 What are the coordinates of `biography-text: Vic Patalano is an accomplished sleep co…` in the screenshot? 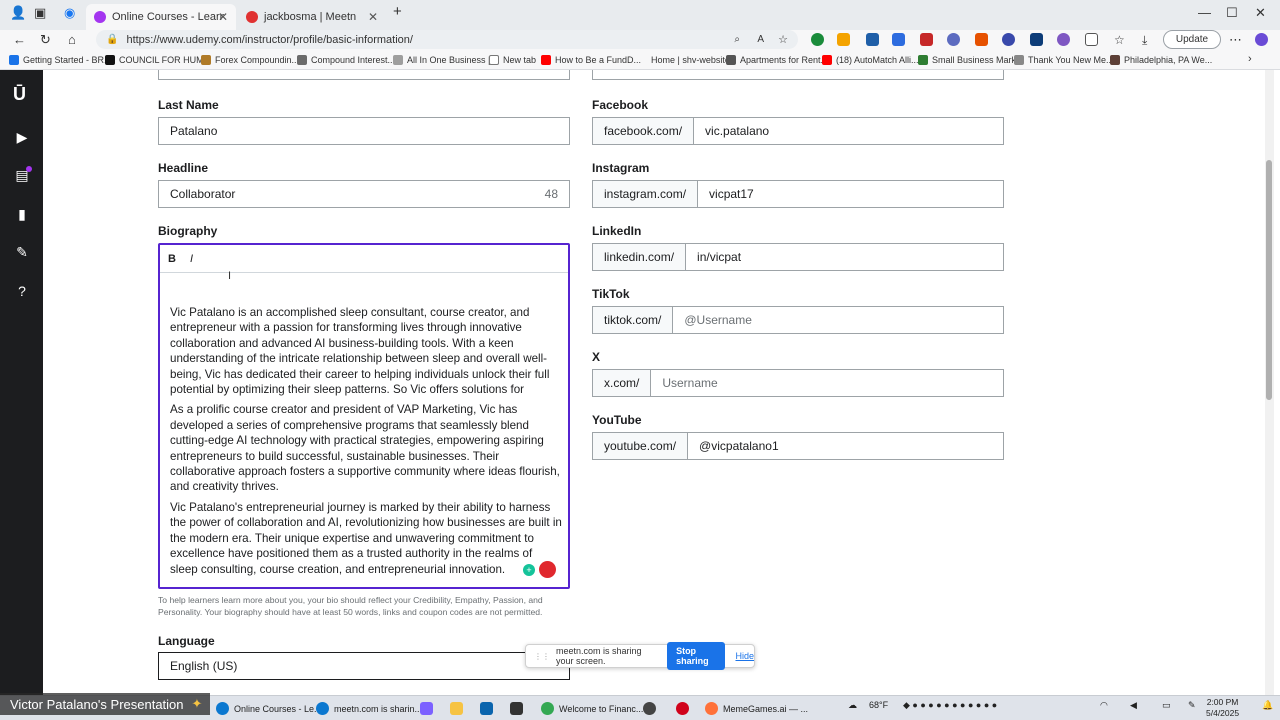 It's located at (366, 443).